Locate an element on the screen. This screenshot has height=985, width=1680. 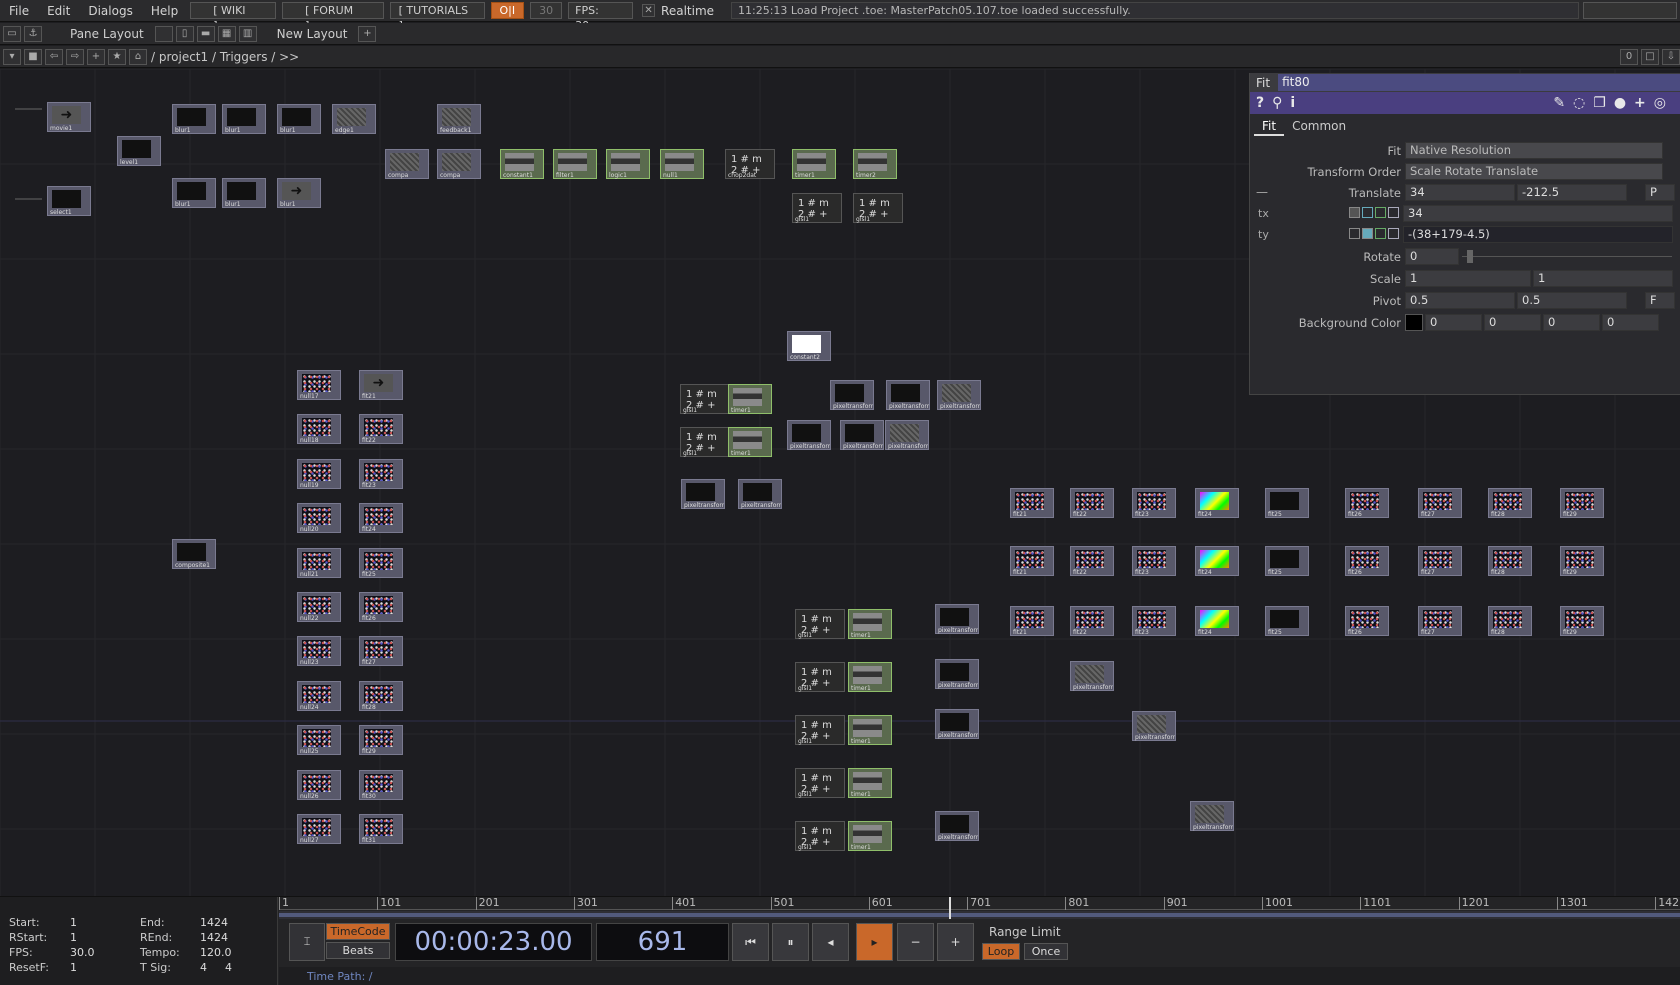
layout-split-v-button: ▬ is located at coordinates (205, 33).